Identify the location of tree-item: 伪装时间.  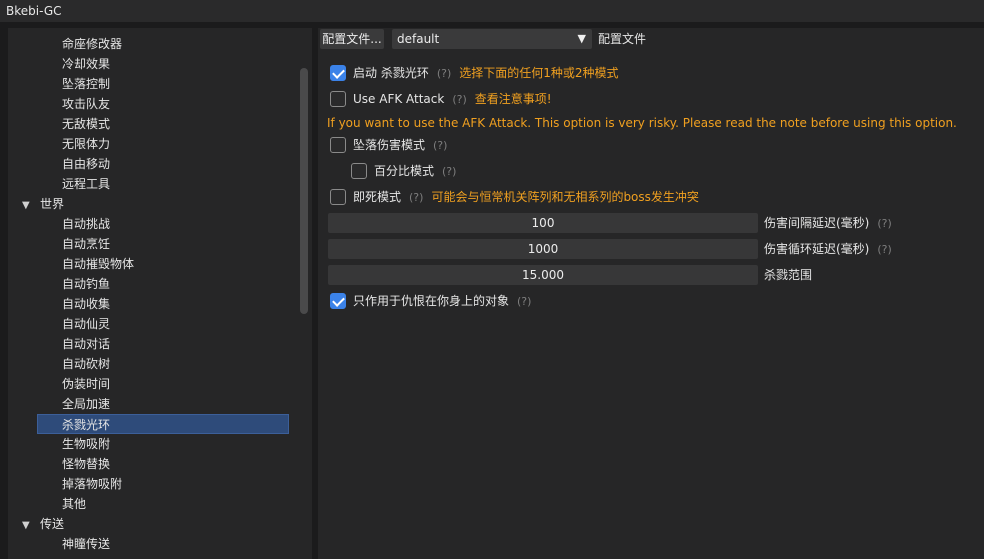
(86, 384).